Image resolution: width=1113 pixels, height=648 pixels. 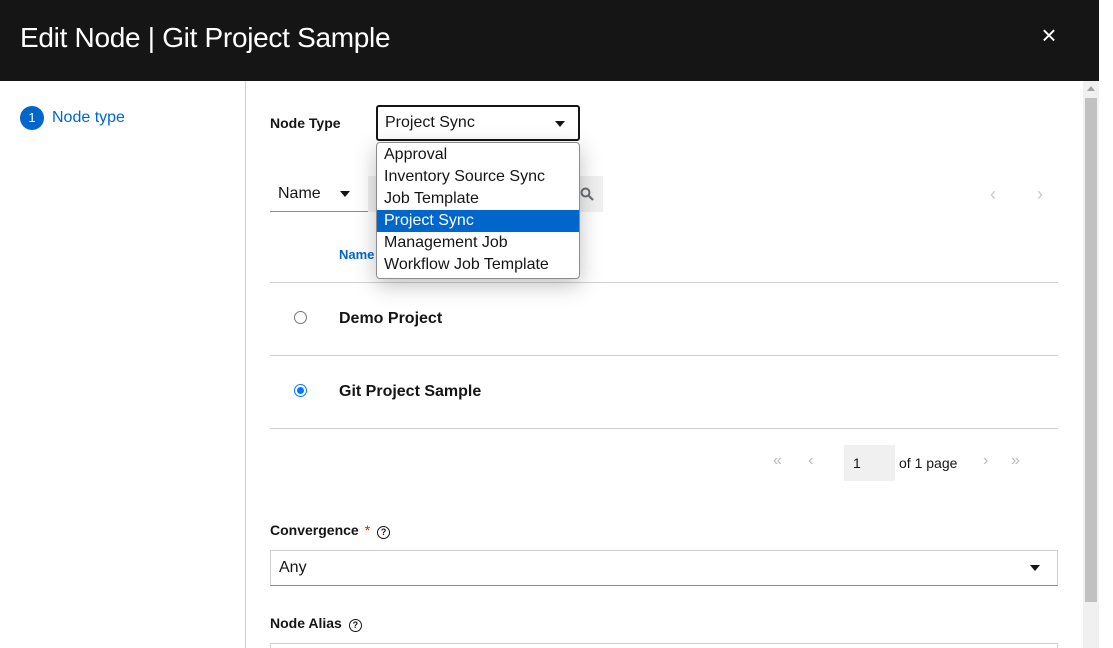 What do you see at coordinates (587, 194) in the screenshot?
I see `search-icon` at bounding box center [587, 194].